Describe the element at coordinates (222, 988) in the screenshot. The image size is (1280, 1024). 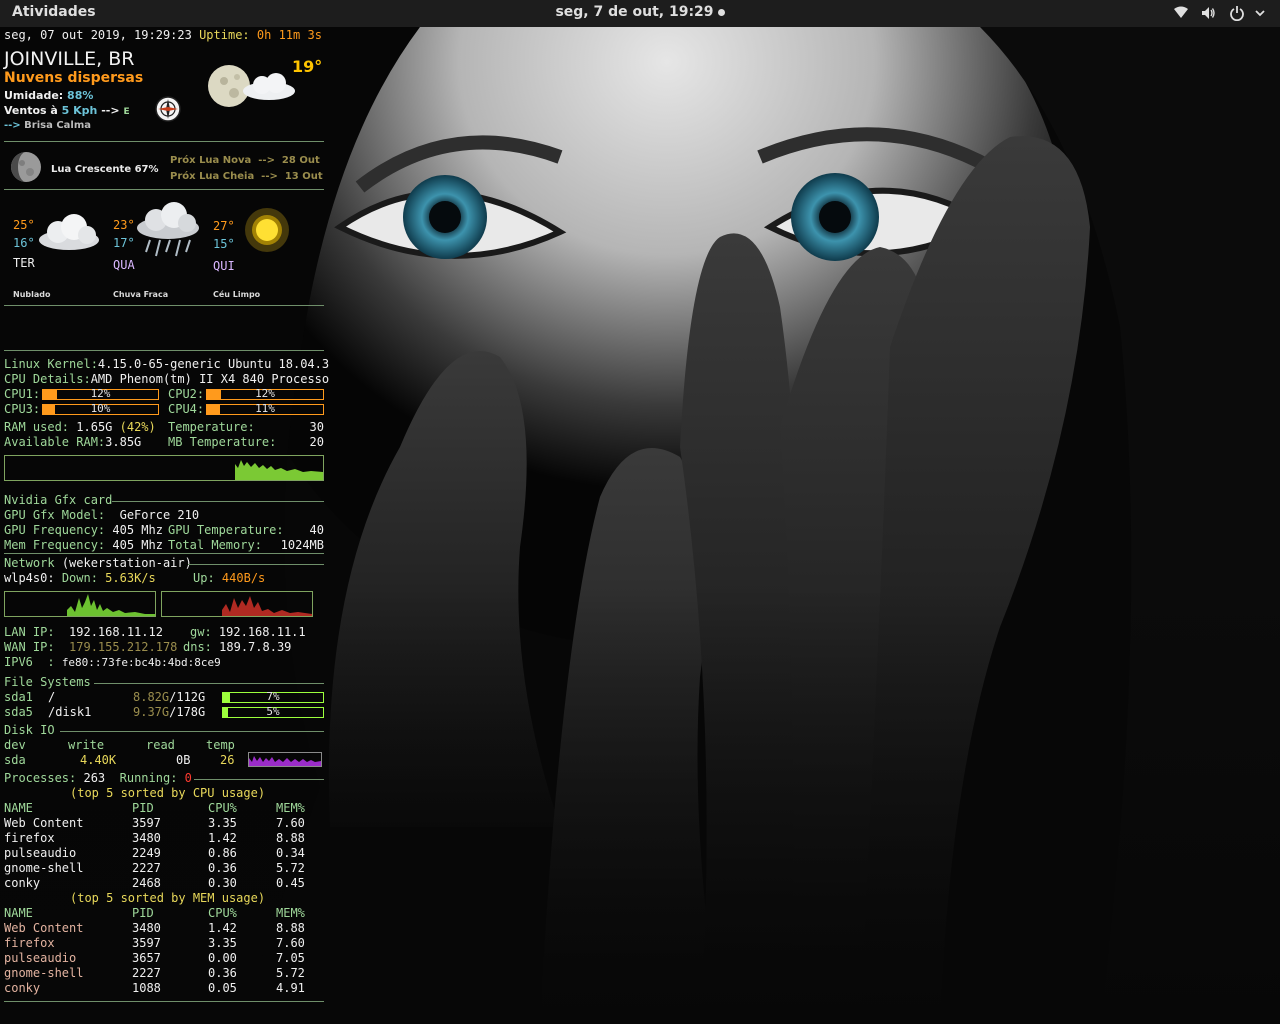
I see `process-cpu: 0.05` at that location.